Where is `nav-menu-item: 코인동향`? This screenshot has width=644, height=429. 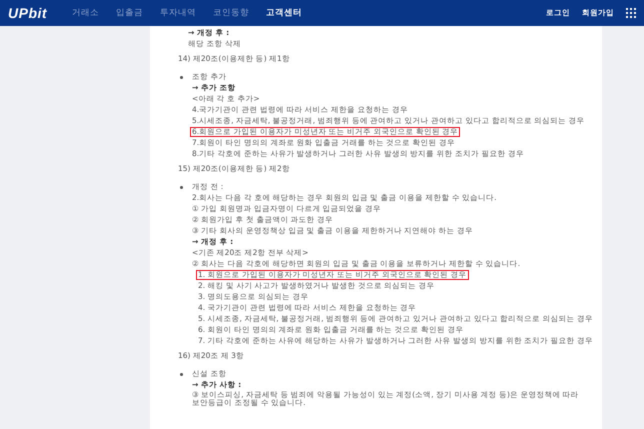
nav-menu-item: 코인동향 is located at coordinates (231, 13).